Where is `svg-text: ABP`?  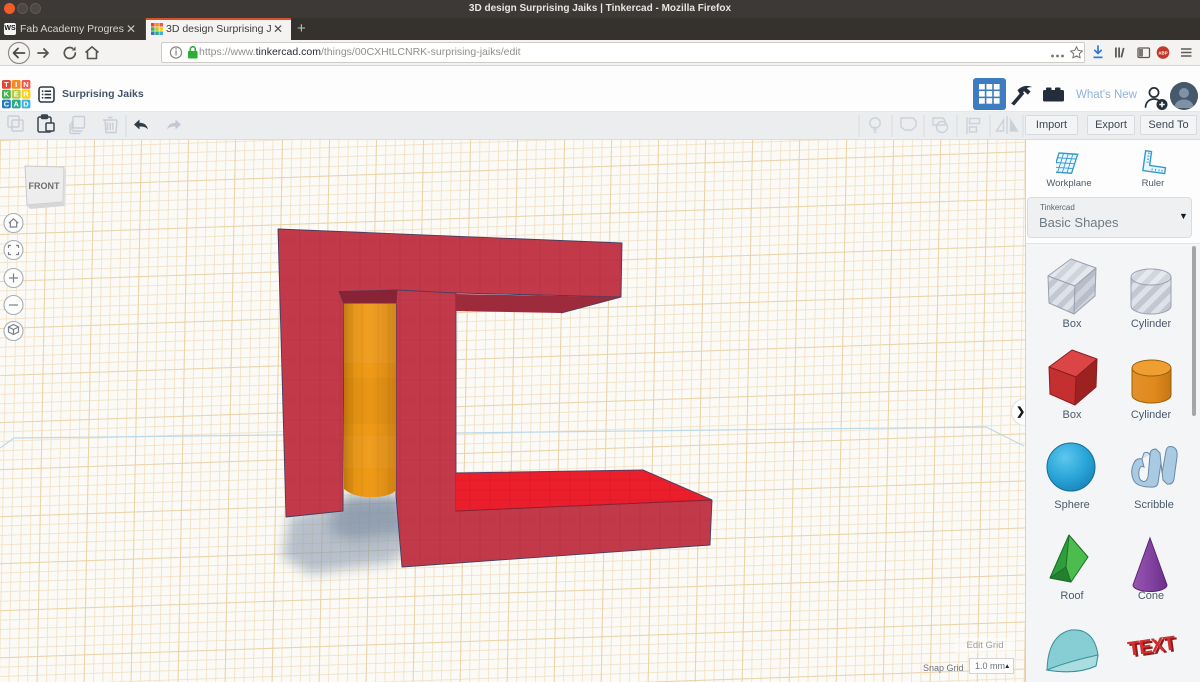 svg-text: ABP is located at coordinates (1162, 53).